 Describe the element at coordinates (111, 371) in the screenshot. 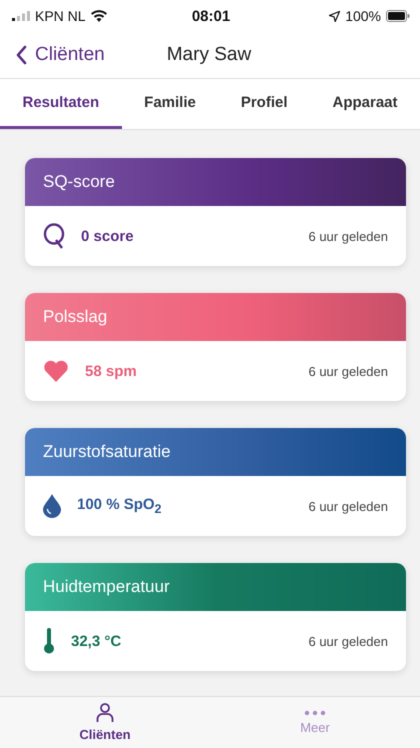

I see `metric-value: 58 spm` at that location.